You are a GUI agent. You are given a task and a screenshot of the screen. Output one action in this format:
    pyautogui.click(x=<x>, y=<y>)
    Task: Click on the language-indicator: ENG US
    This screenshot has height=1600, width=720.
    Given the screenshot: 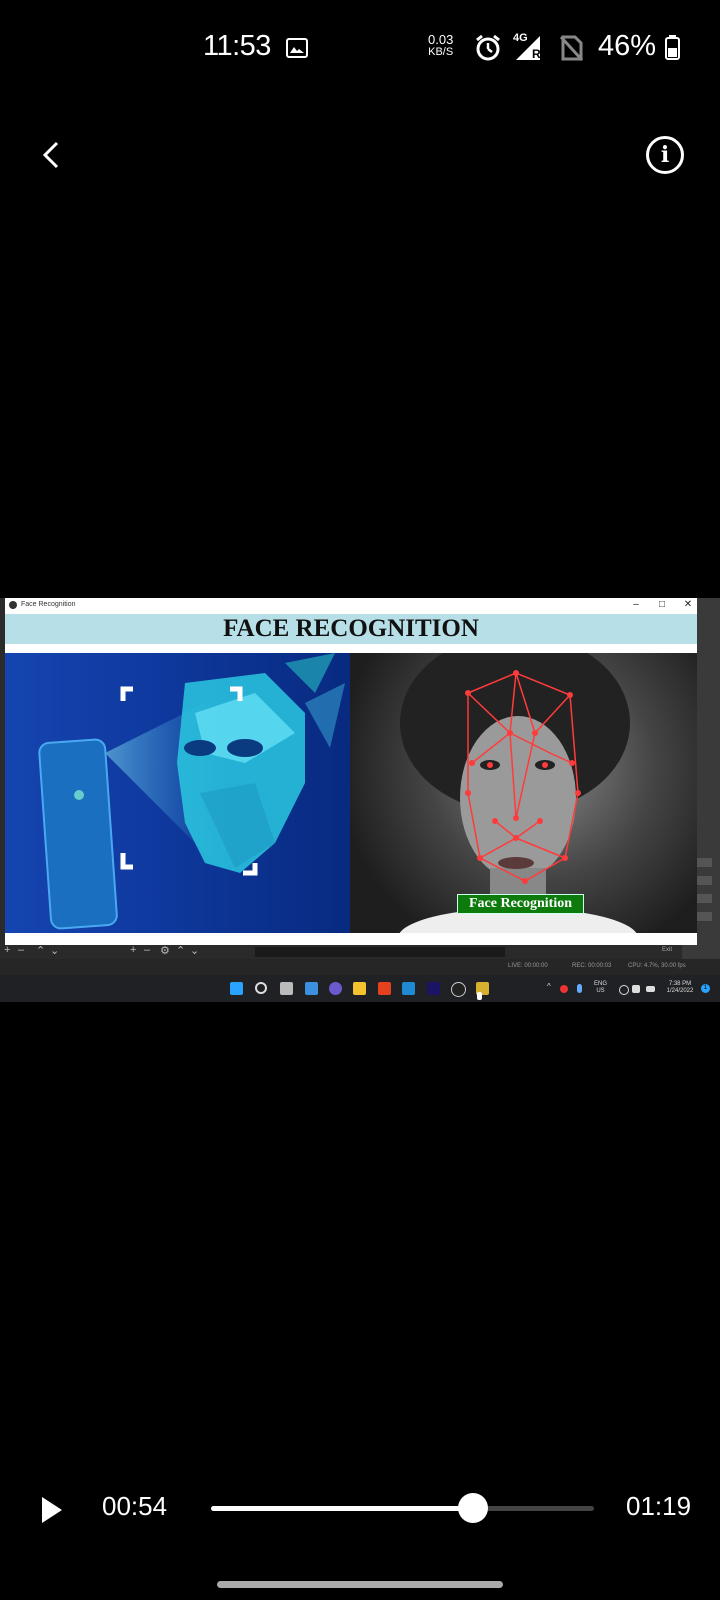 What is the action you would take?
    pyautogui.click(x=600, y=988)
    